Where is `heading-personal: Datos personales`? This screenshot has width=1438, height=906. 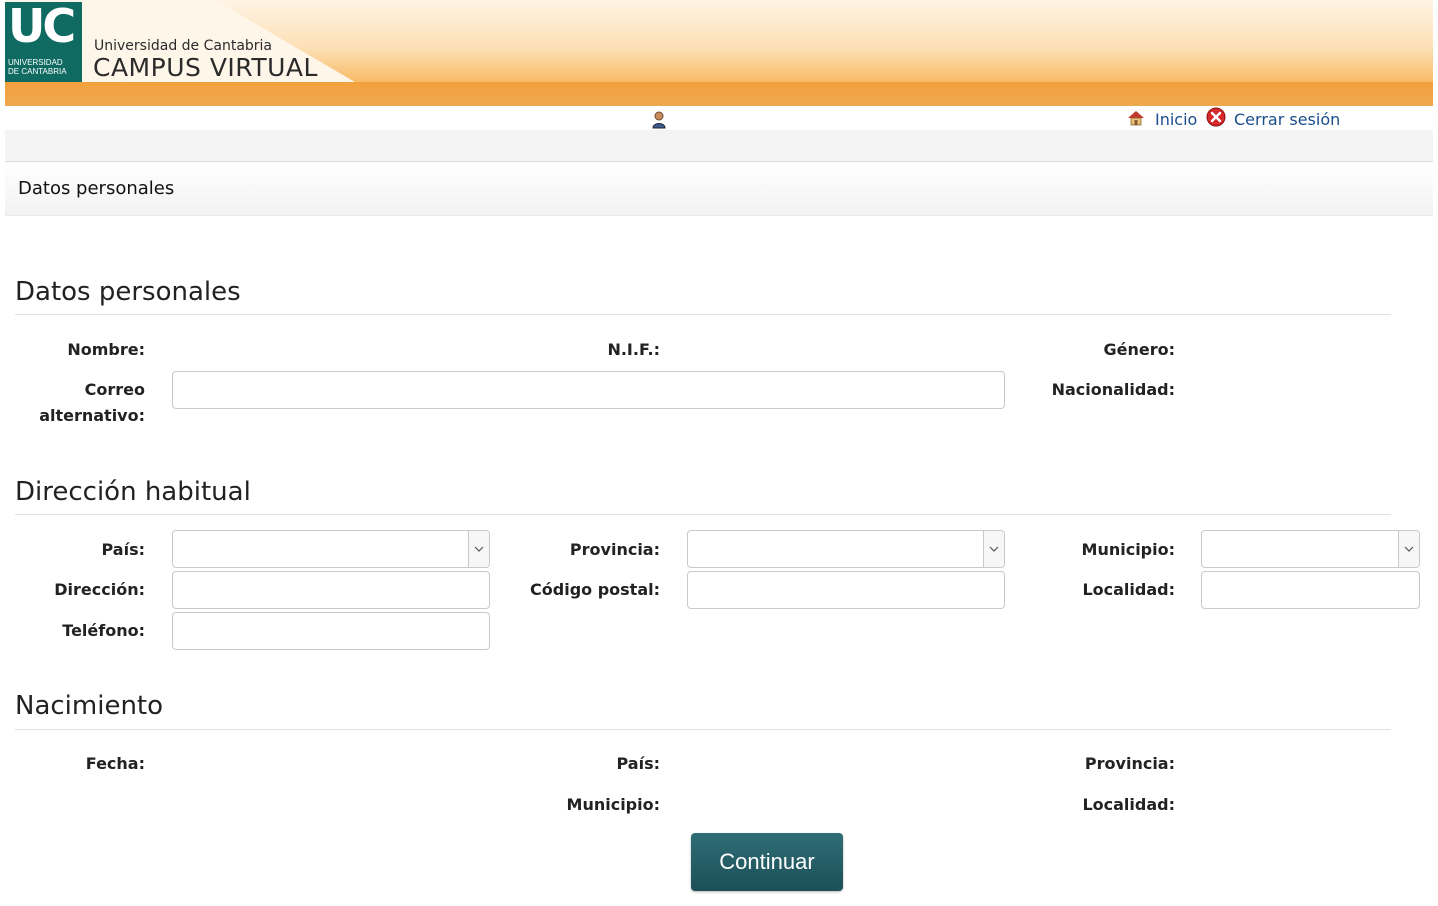
heading-personal: Datos personales is located at coordinates (128, 292).